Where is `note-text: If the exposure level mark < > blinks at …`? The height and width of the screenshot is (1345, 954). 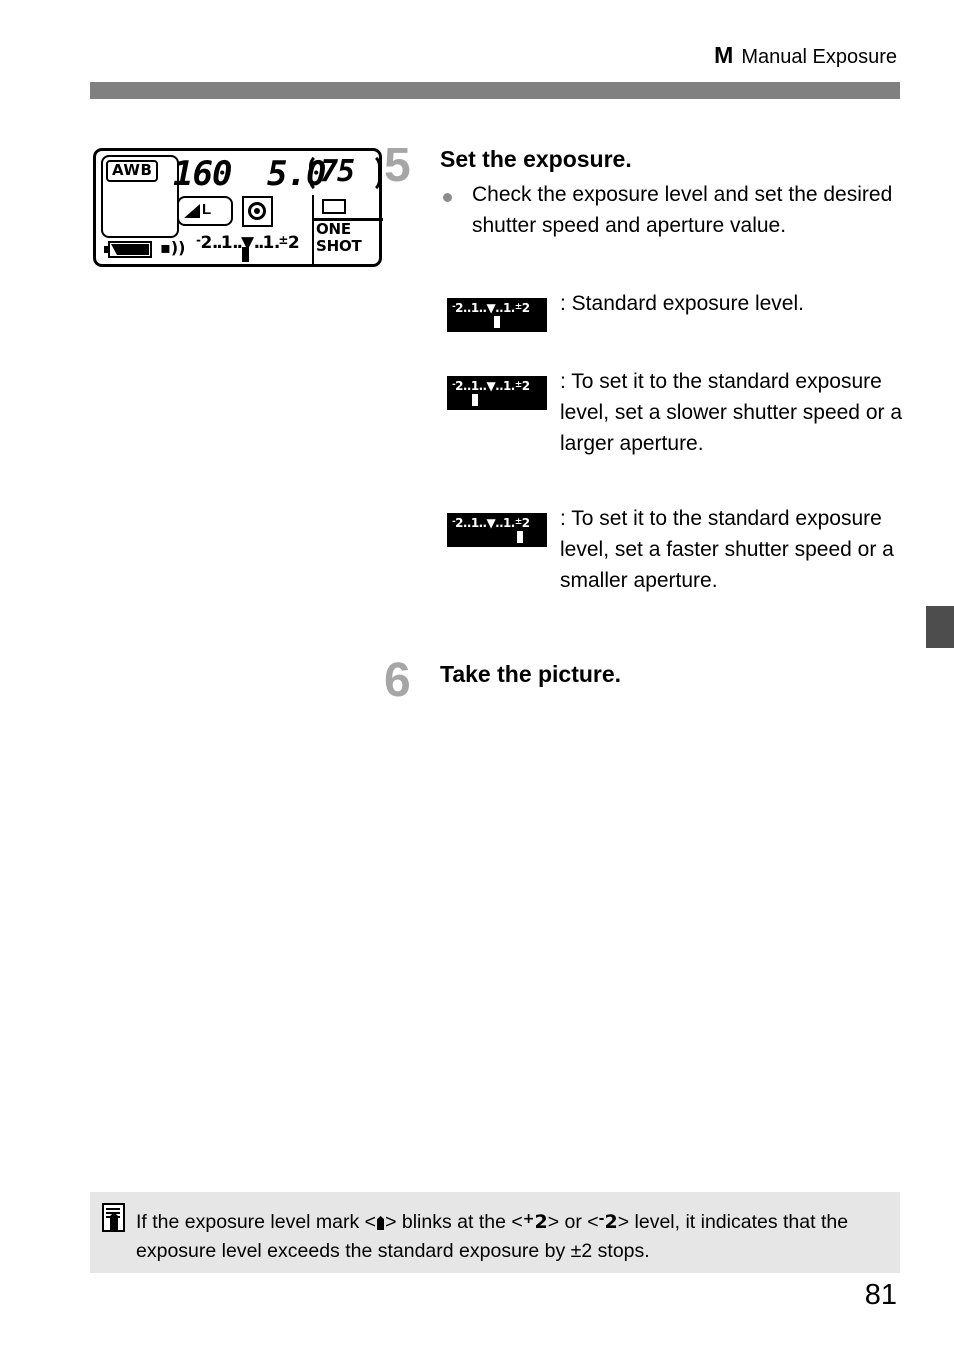
note-text: If the exposure level mark < > blinks at … is located at coordinates (511, 1235).